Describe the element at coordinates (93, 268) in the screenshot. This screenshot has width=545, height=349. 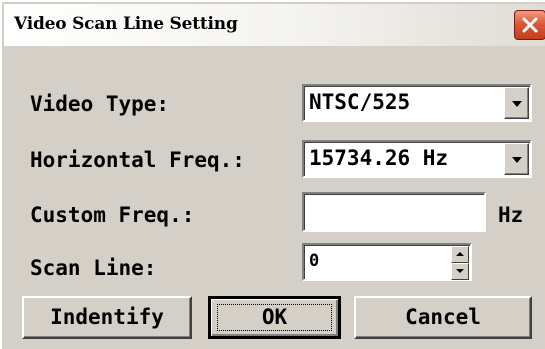
I see `scan-line-label: Scan Line:` at that location.